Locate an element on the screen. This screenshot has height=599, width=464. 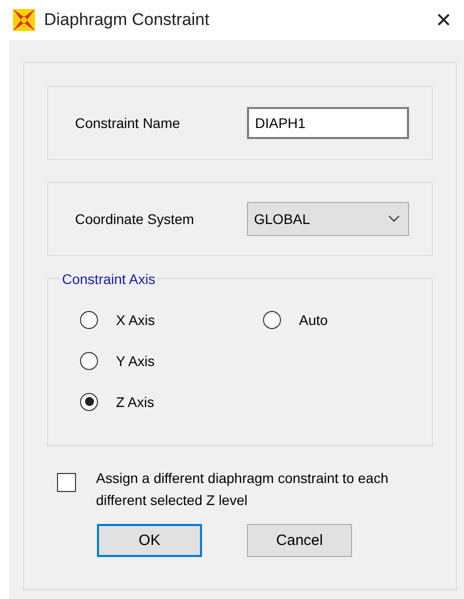
radio-option: X Axis is located at coordinates (171, 319).